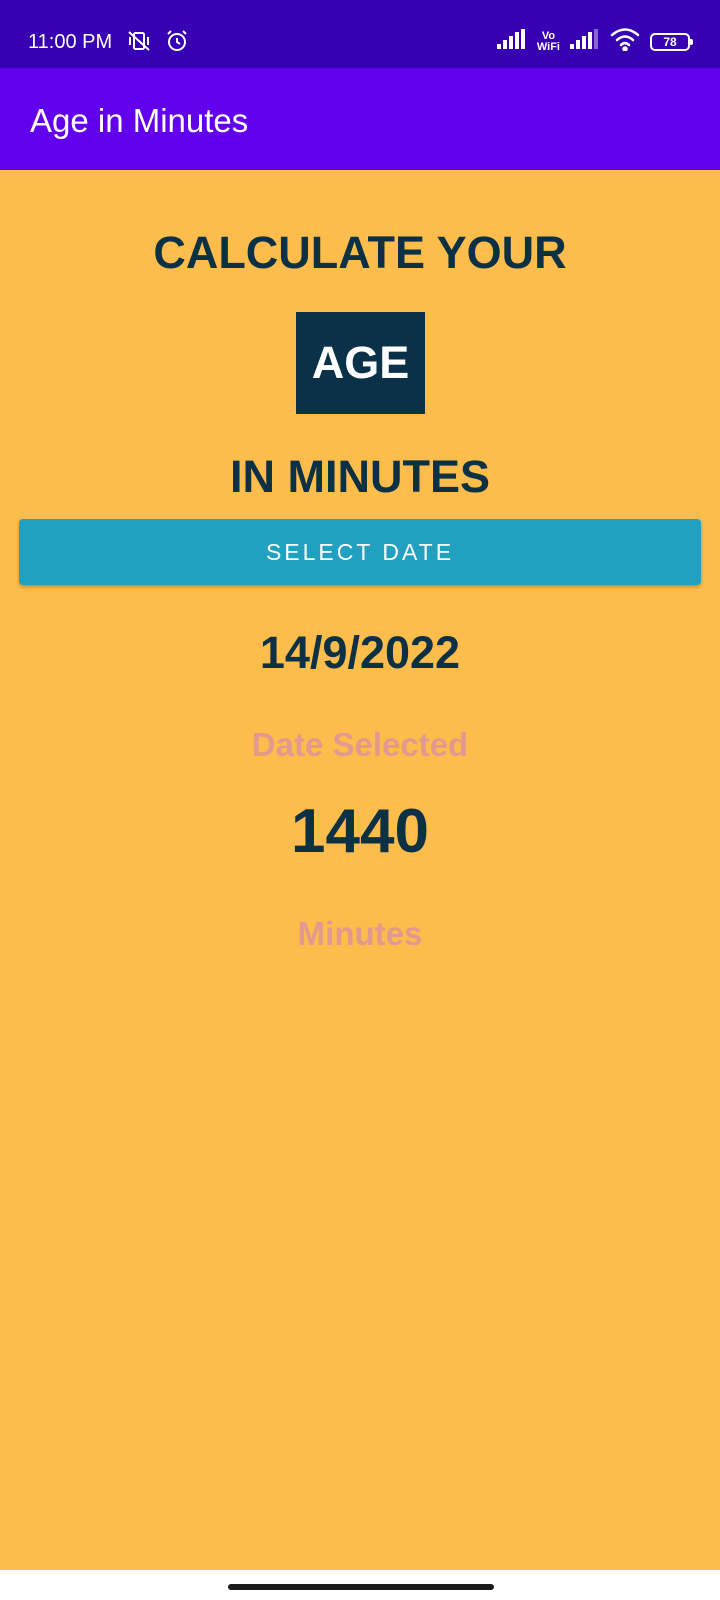  I want to click on vibrate-off-icon, so click(139, 43).